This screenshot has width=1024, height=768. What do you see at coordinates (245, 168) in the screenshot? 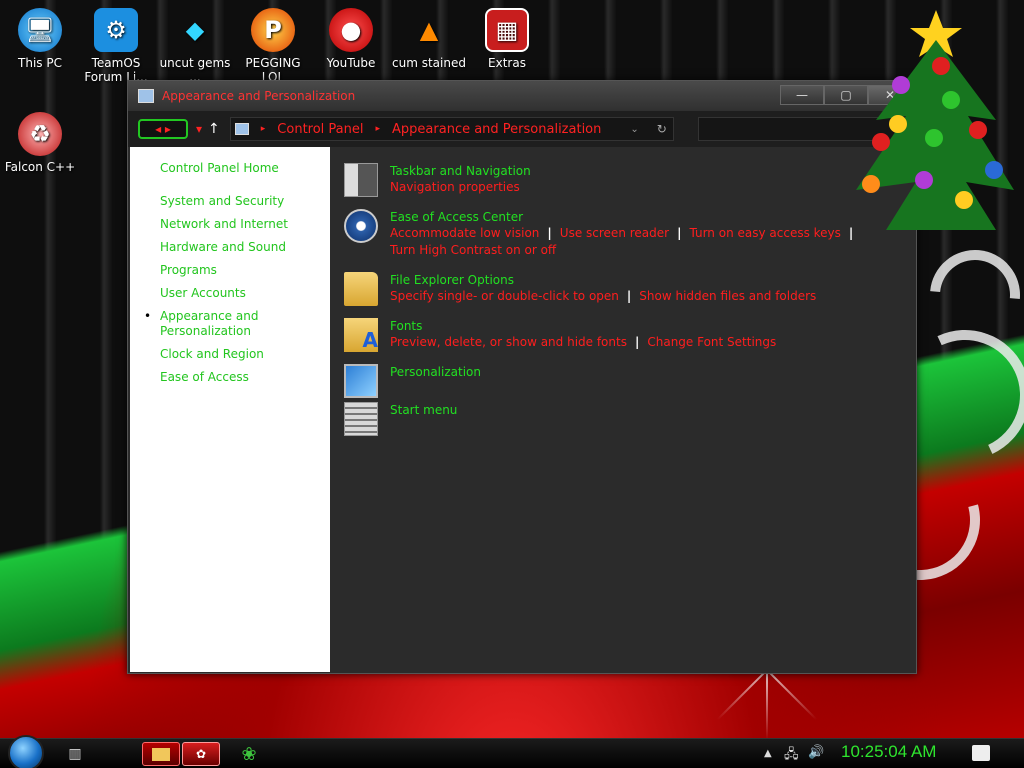
I see `sidebar-control-panel-home: Control Panel Home` at bounding box center [245, 168].